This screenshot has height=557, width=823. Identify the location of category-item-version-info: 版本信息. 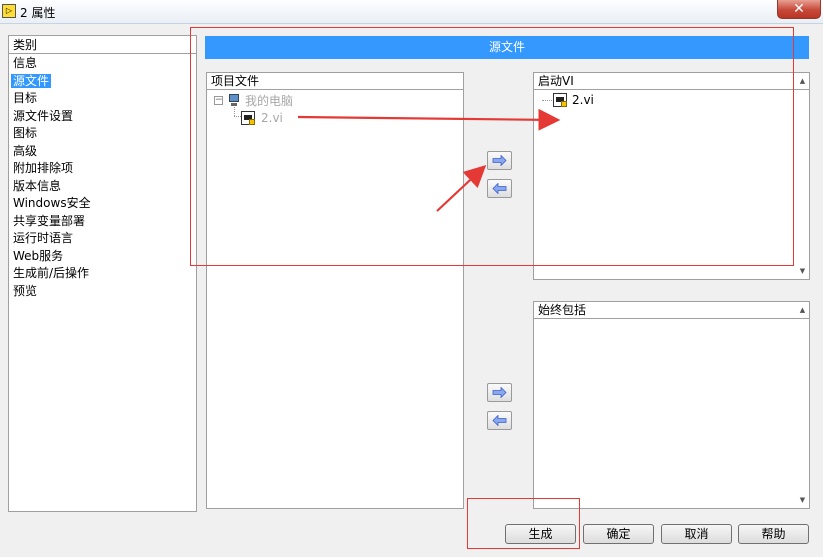
(102, 187).